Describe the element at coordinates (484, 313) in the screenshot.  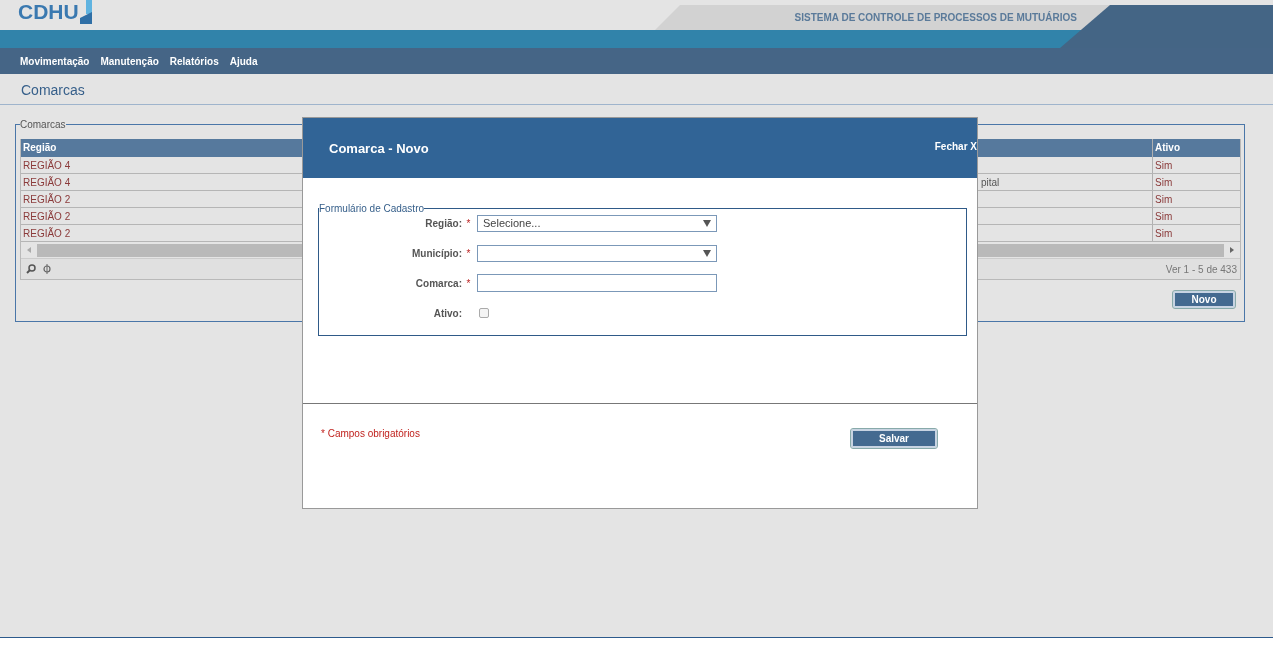
I see `checkbox` at that location.